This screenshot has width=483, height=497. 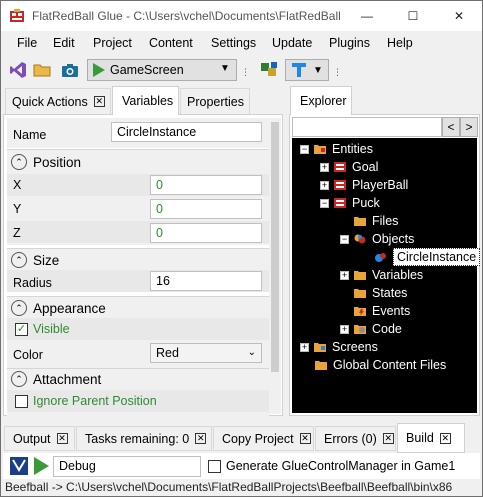 I want to click on add-entity-button, so click(x=270, y=70).